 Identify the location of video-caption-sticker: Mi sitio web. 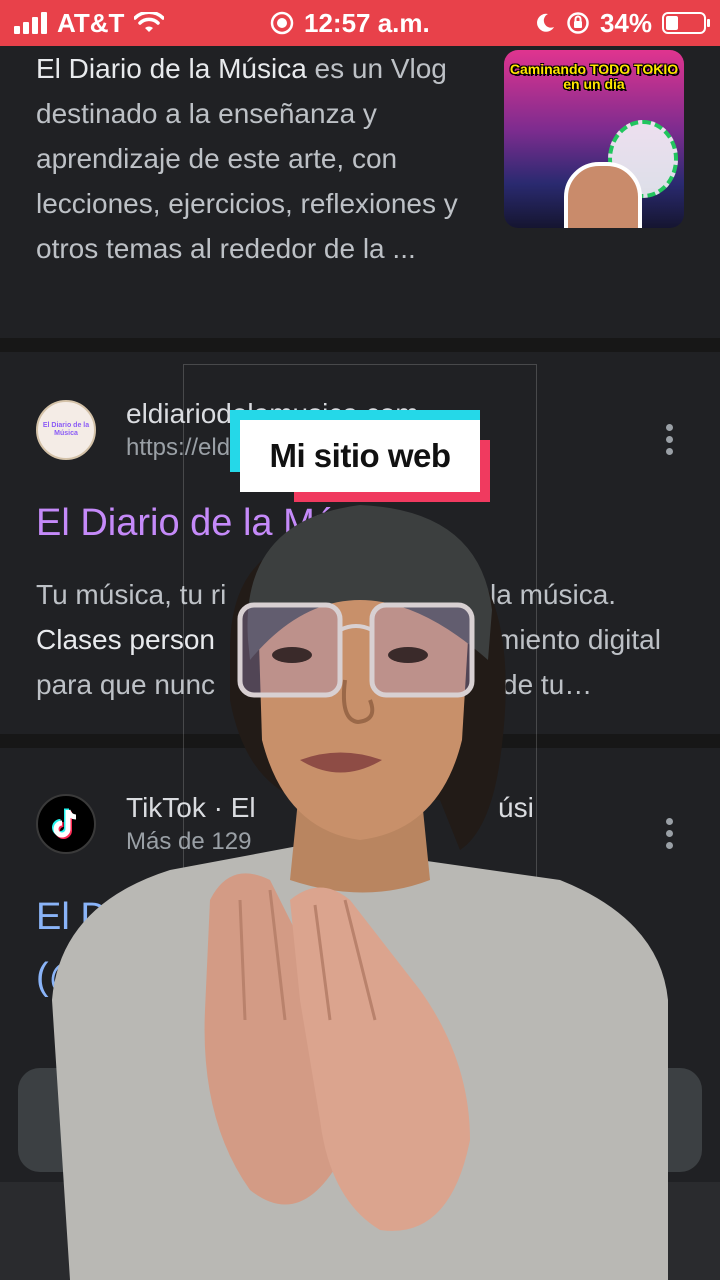
(360, 456).